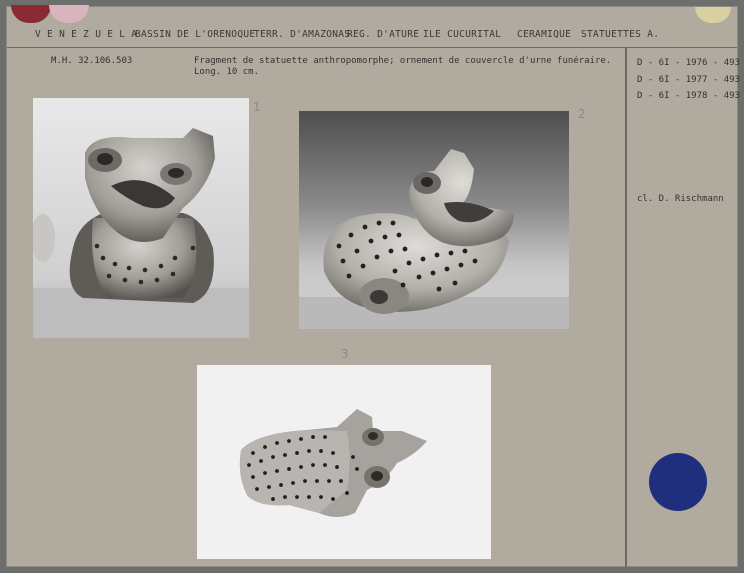 The image size is (744, 573). Describe the element at coordinates (227, 72) in the screenshot. I see `dimensions: Long. 10 cm.` at that location.